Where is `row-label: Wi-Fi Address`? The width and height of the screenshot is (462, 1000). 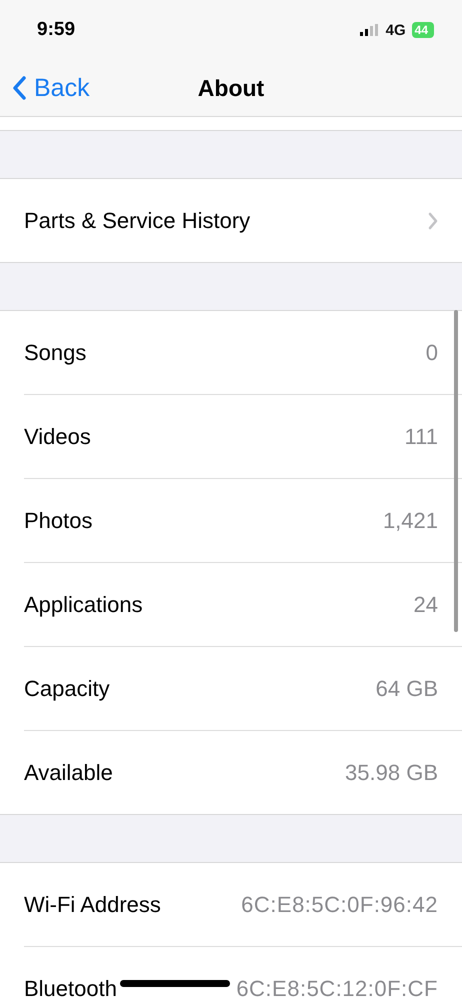
row-label: Wi-Fi Address is located at coordinates (92, 905).